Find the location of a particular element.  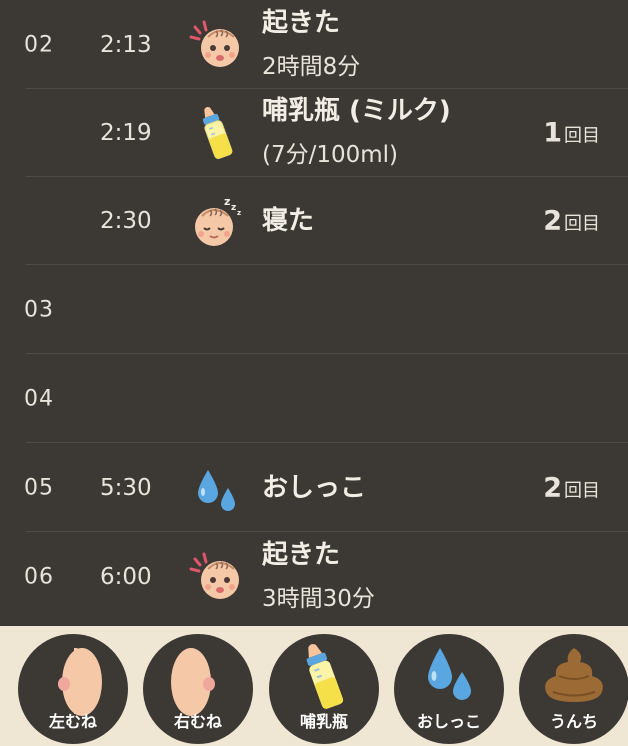

event-time: 2:30 is located at coordinates (126, 221).